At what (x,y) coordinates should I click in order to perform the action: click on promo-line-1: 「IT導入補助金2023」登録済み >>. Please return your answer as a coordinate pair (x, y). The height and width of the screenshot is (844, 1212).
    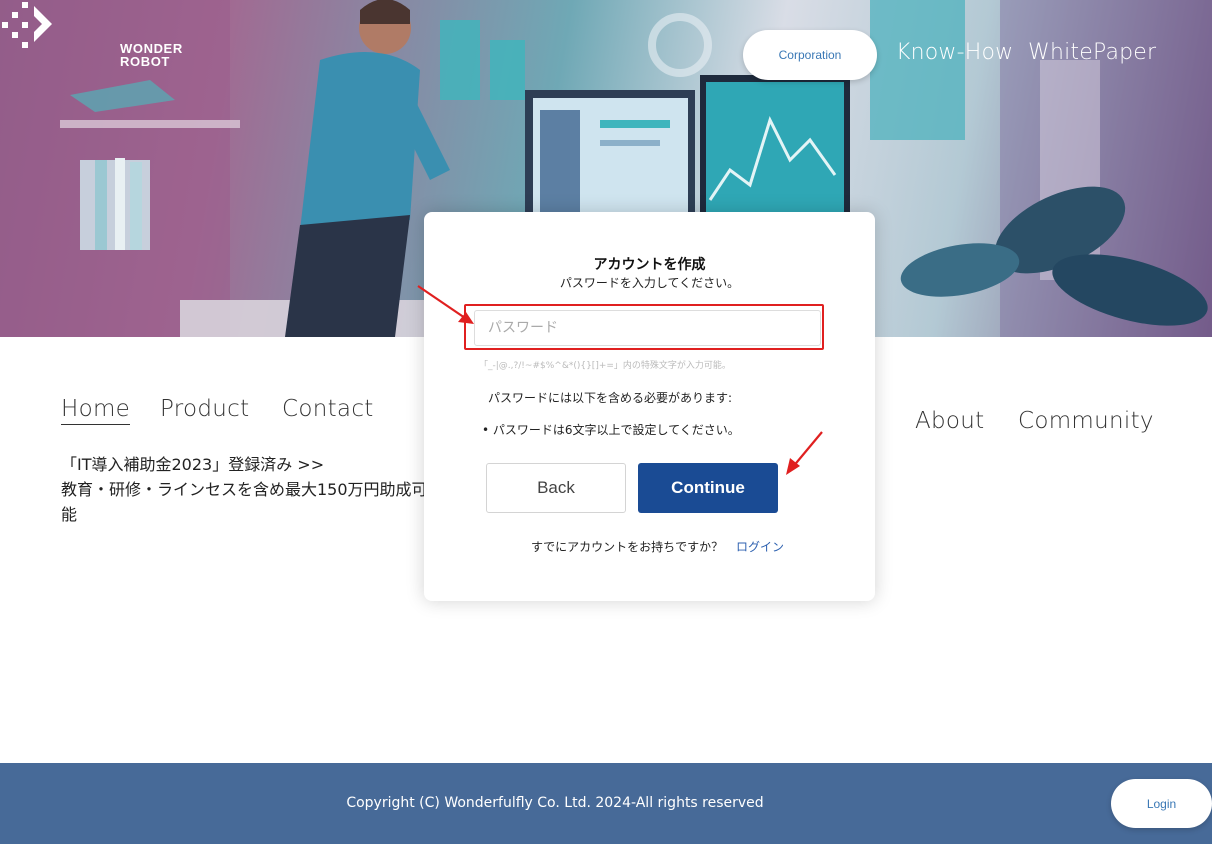
    Looking at the image, I should click on (246, 464).